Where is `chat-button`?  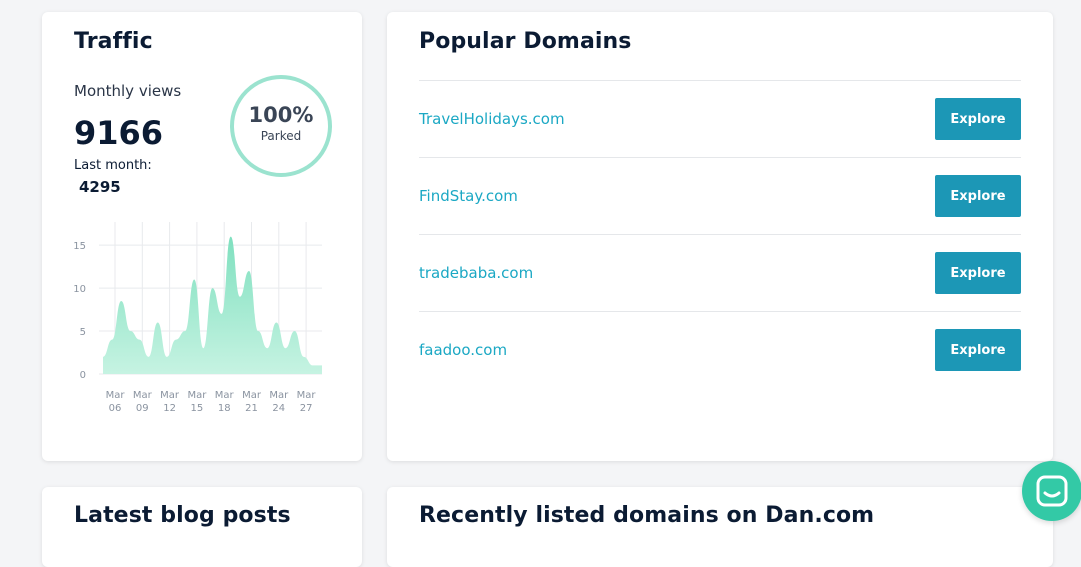 chat-button is located at coordinates (1051, 491).